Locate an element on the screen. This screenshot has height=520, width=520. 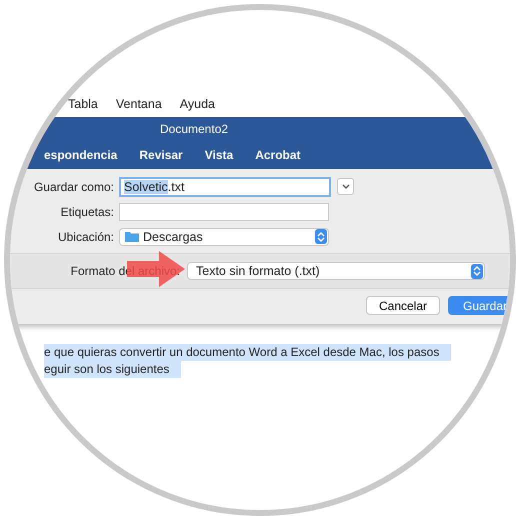
menu-item: Ventana is located at coordinates (139, 106).